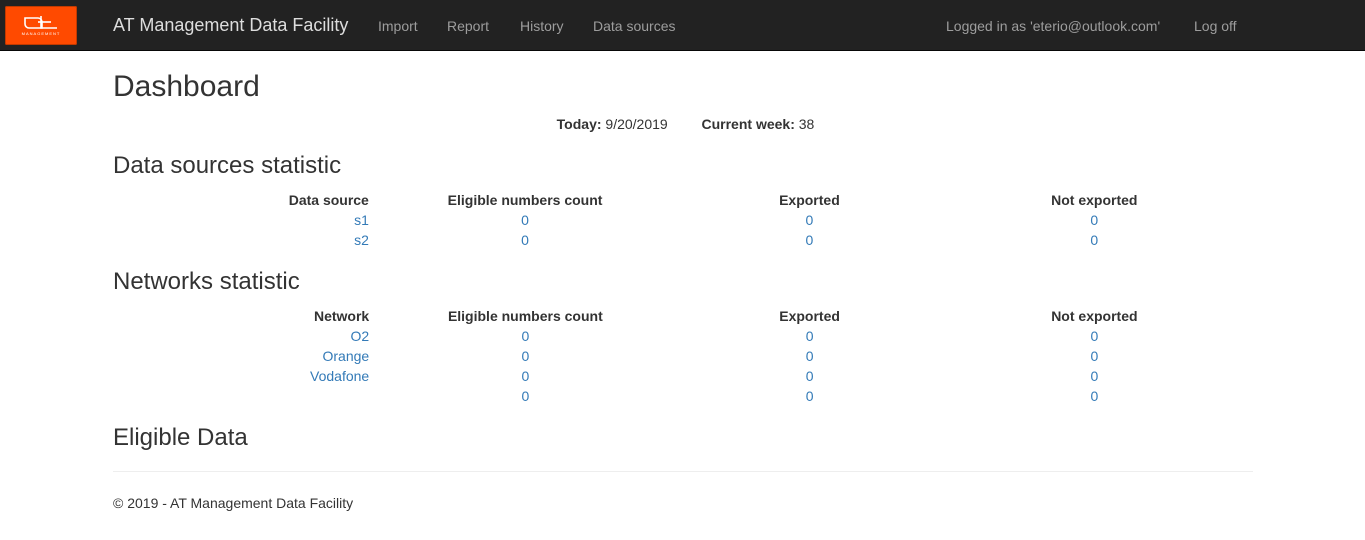 This screenshot has height=540, width=1365. What do you see at coordinates (230, 25) in the screenshot?
I see `brand-title: AT Management Data Facility` at bounding box center [230, 25].